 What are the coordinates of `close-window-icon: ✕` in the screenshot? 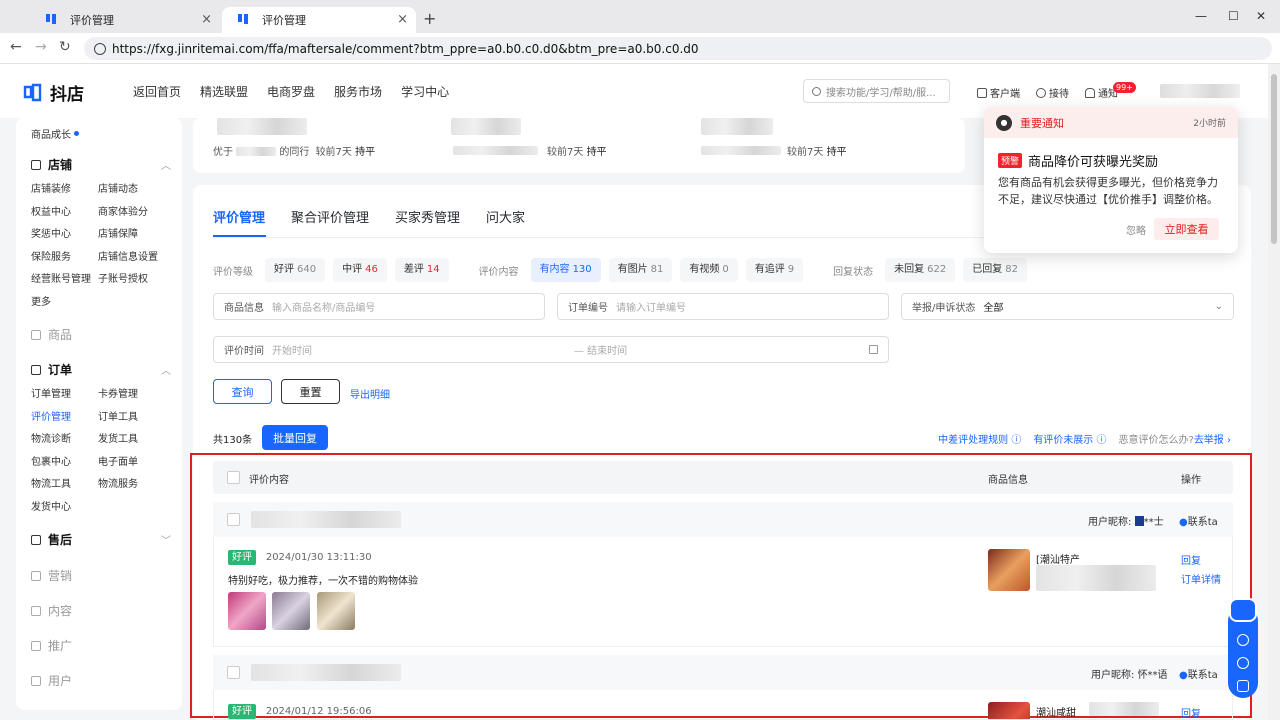 It's located at (1261, 16).